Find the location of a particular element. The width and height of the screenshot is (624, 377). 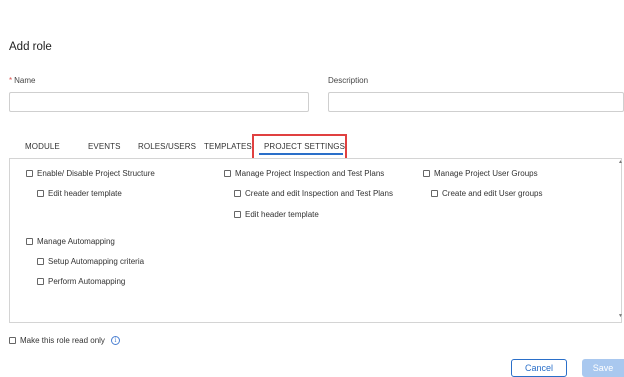

scroll-up-arrow-icon: ▲ is located at coordinates (620, 162).